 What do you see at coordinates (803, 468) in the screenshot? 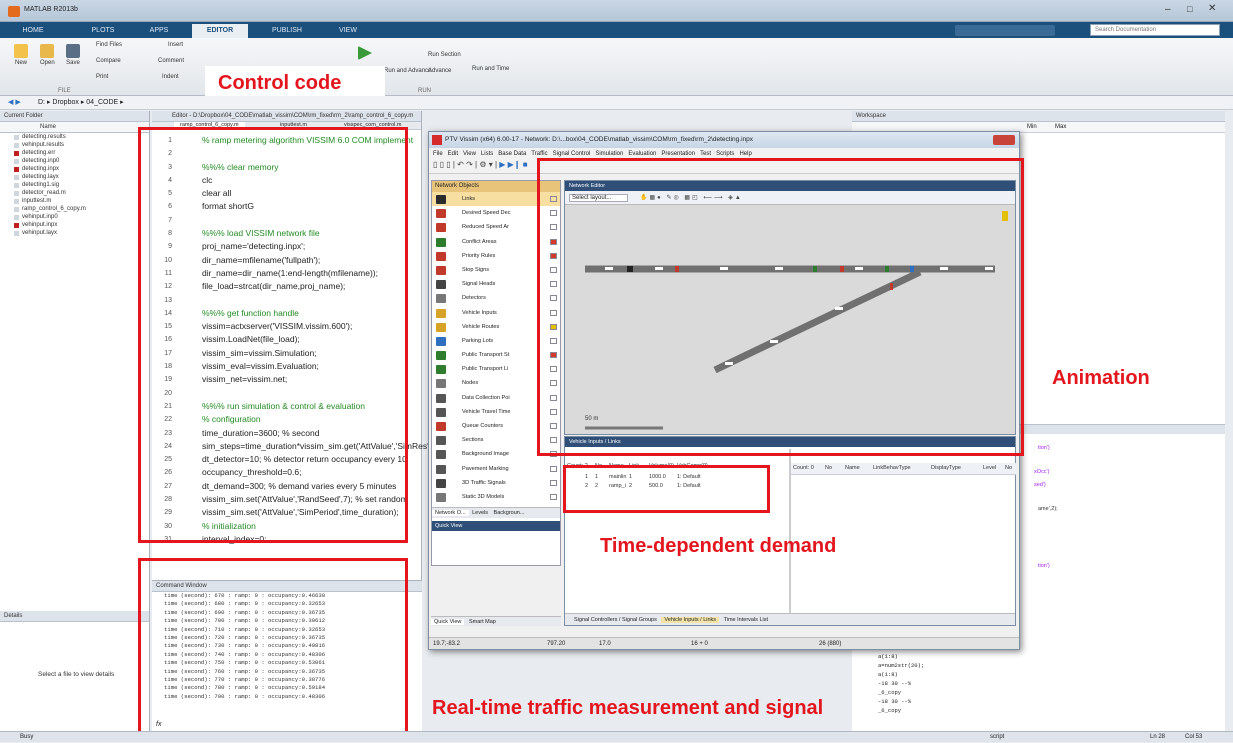
I see `table-header: Count: 0` at bounding box center [803, 468].